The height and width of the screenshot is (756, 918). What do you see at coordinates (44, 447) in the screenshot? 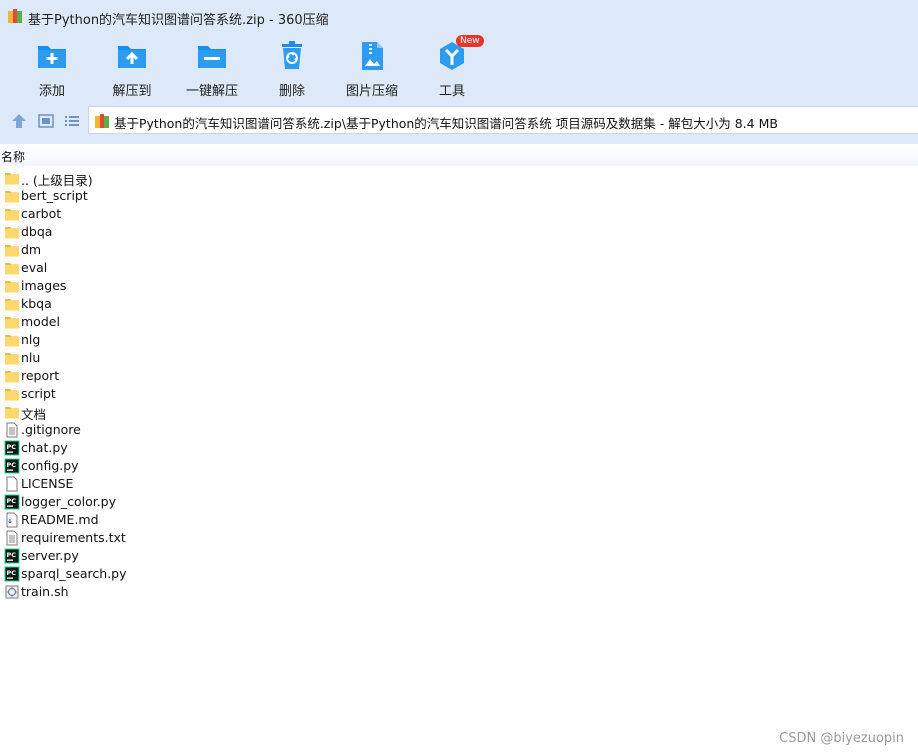
I see `file-name: chat.py` at bounding box center [44, 447].